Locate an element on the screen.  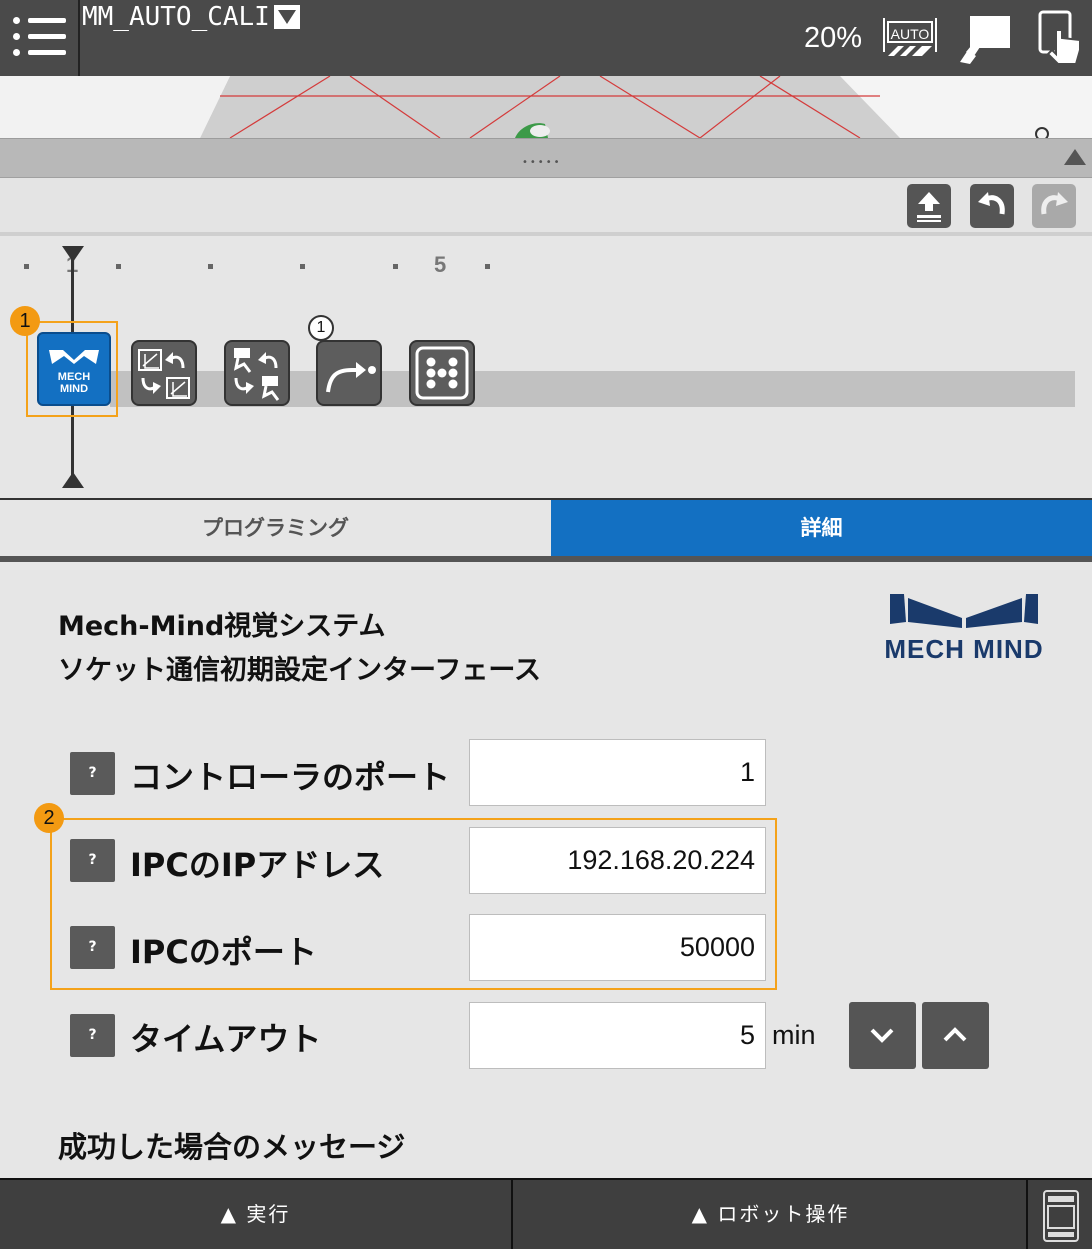
robot-operation-button: ▲ ロボット操作 is located at coordinates (771, 1214).